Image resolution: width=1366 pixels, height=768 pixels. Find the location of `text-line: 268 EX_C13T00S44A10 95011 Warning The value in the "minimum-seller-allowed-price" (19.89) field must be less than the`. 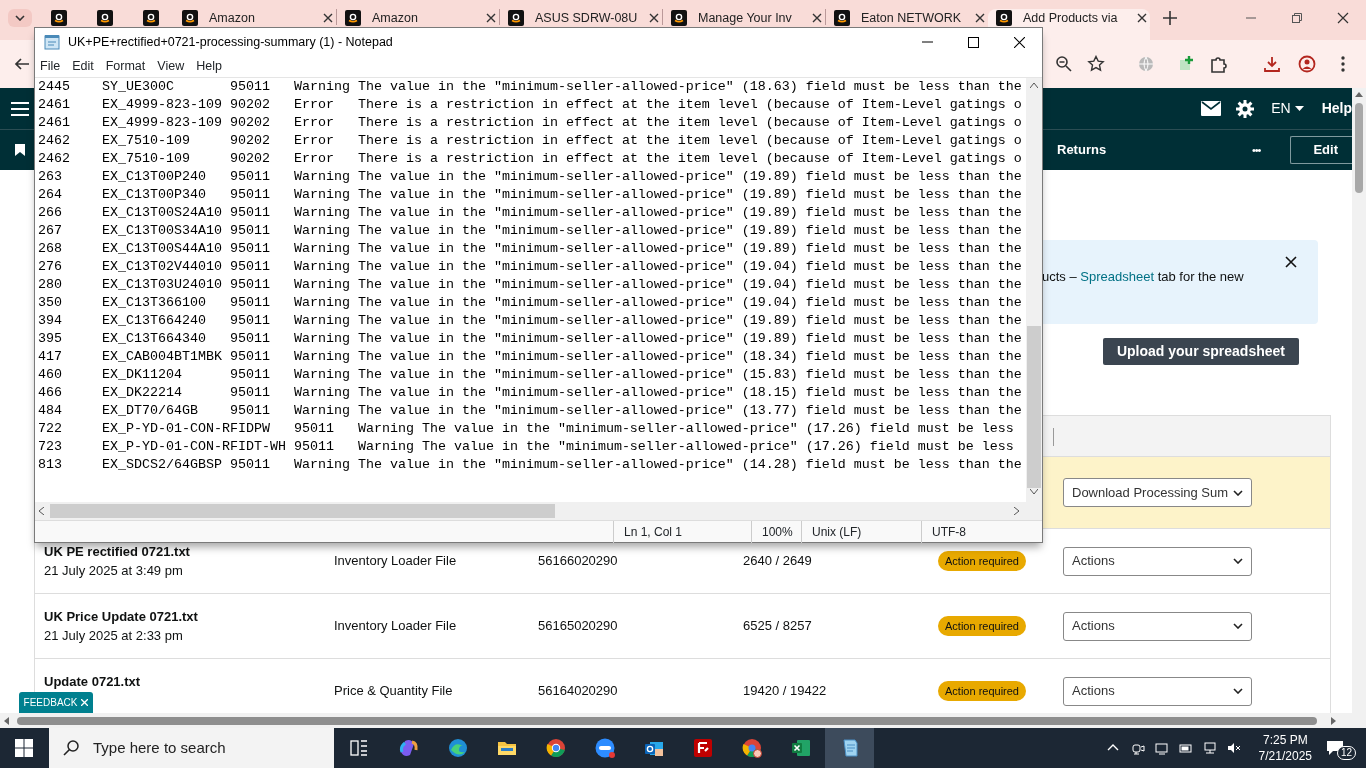

text-line: 268 EX_C13T00S44A10 95011 Warning The value in the "minimum-seller-allowed-price" (19.89) field must be less than the is located at coordinates (530, 249).